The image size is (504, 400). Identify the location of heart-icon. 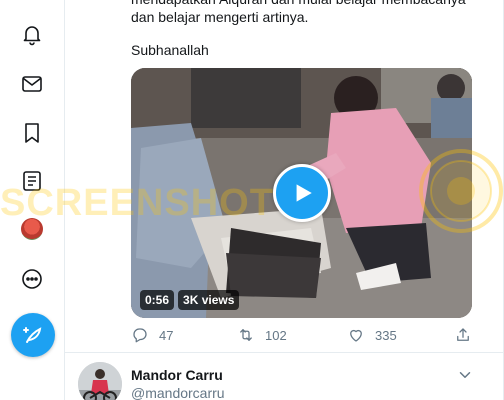
(356, 335).